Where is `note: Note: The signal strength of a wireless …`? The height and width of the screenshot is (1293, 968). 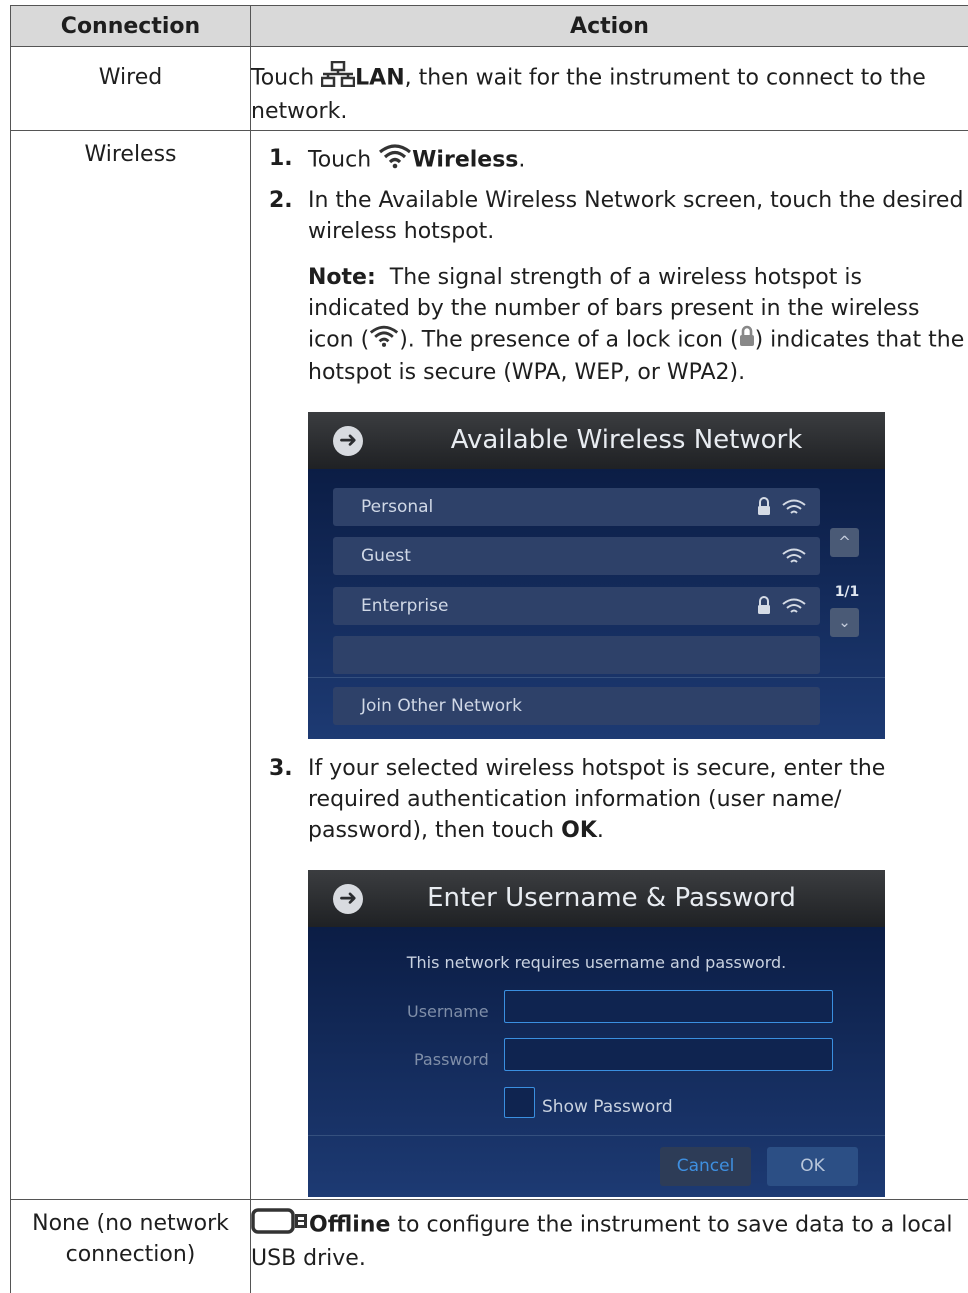
note: Note: The signal strength of a wireless … is located at coordinates (609, 325).